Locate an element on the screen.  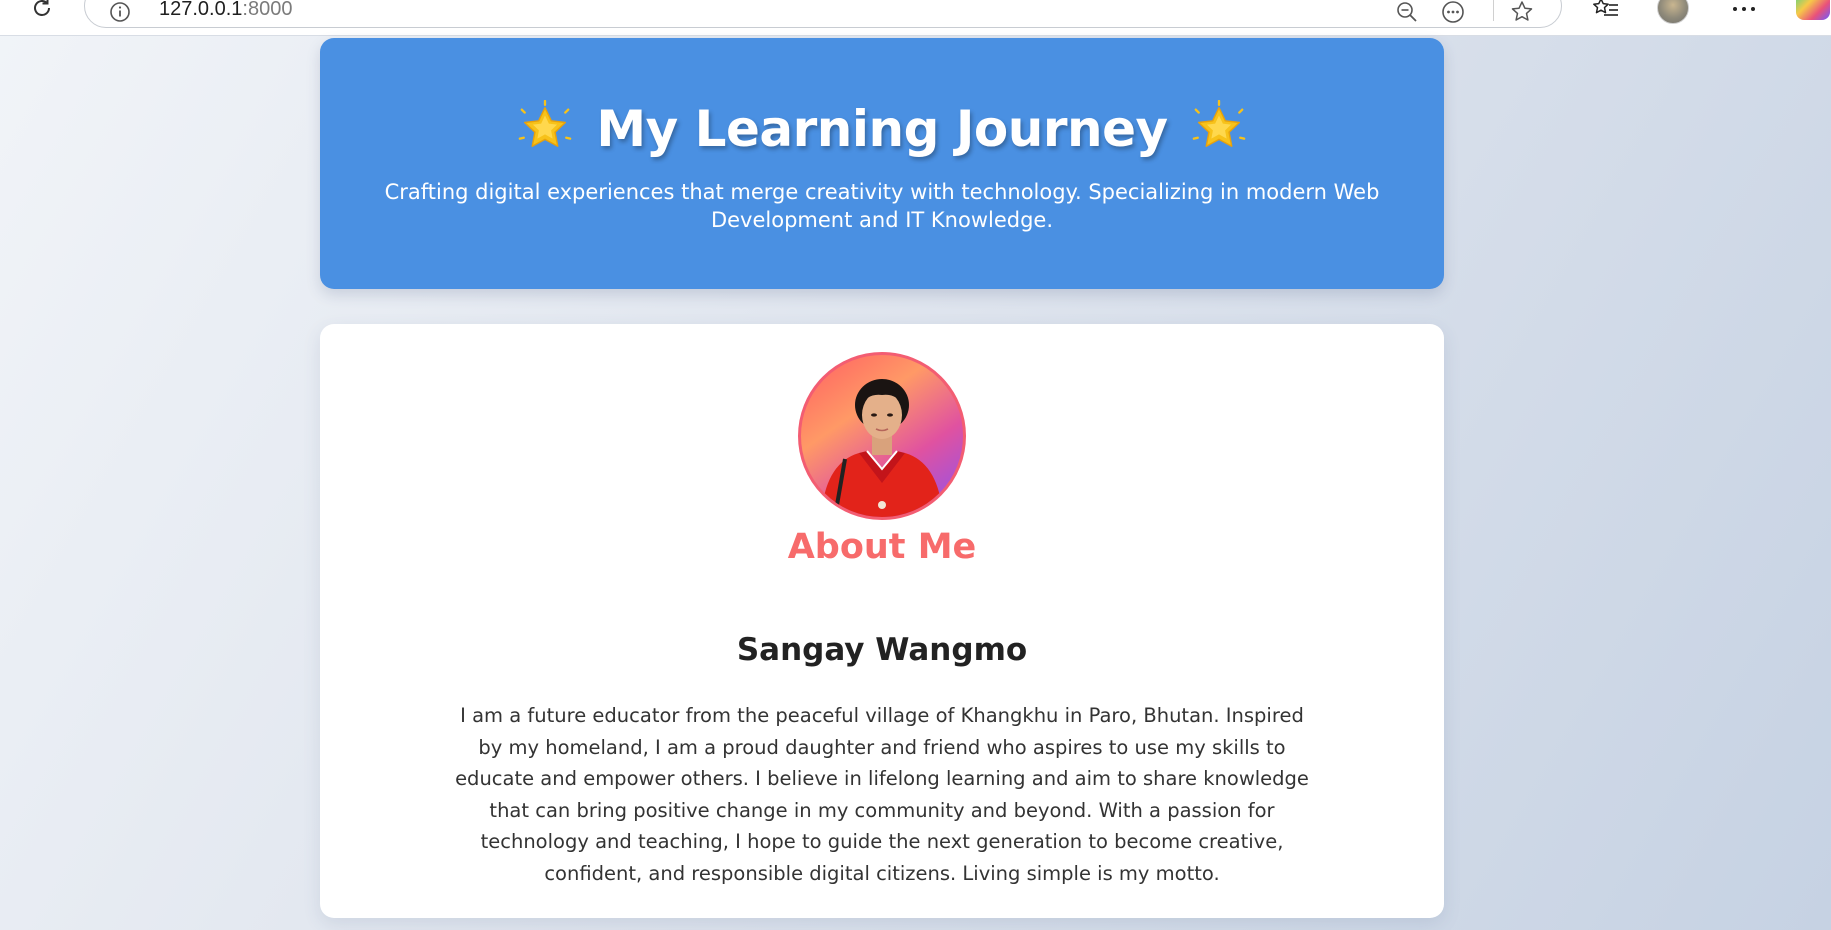
favorites-list-icon is located at coordinates (1606, 12).